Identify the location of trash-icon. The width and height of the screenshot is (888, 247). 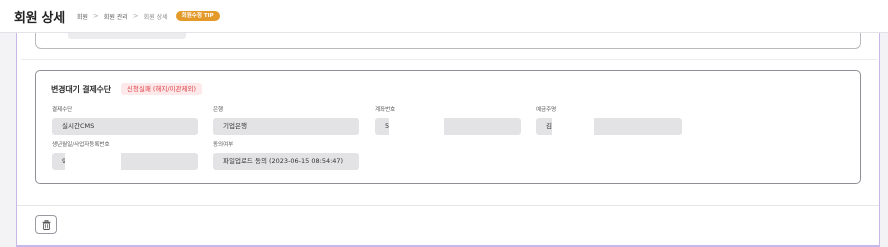
(46, 224).